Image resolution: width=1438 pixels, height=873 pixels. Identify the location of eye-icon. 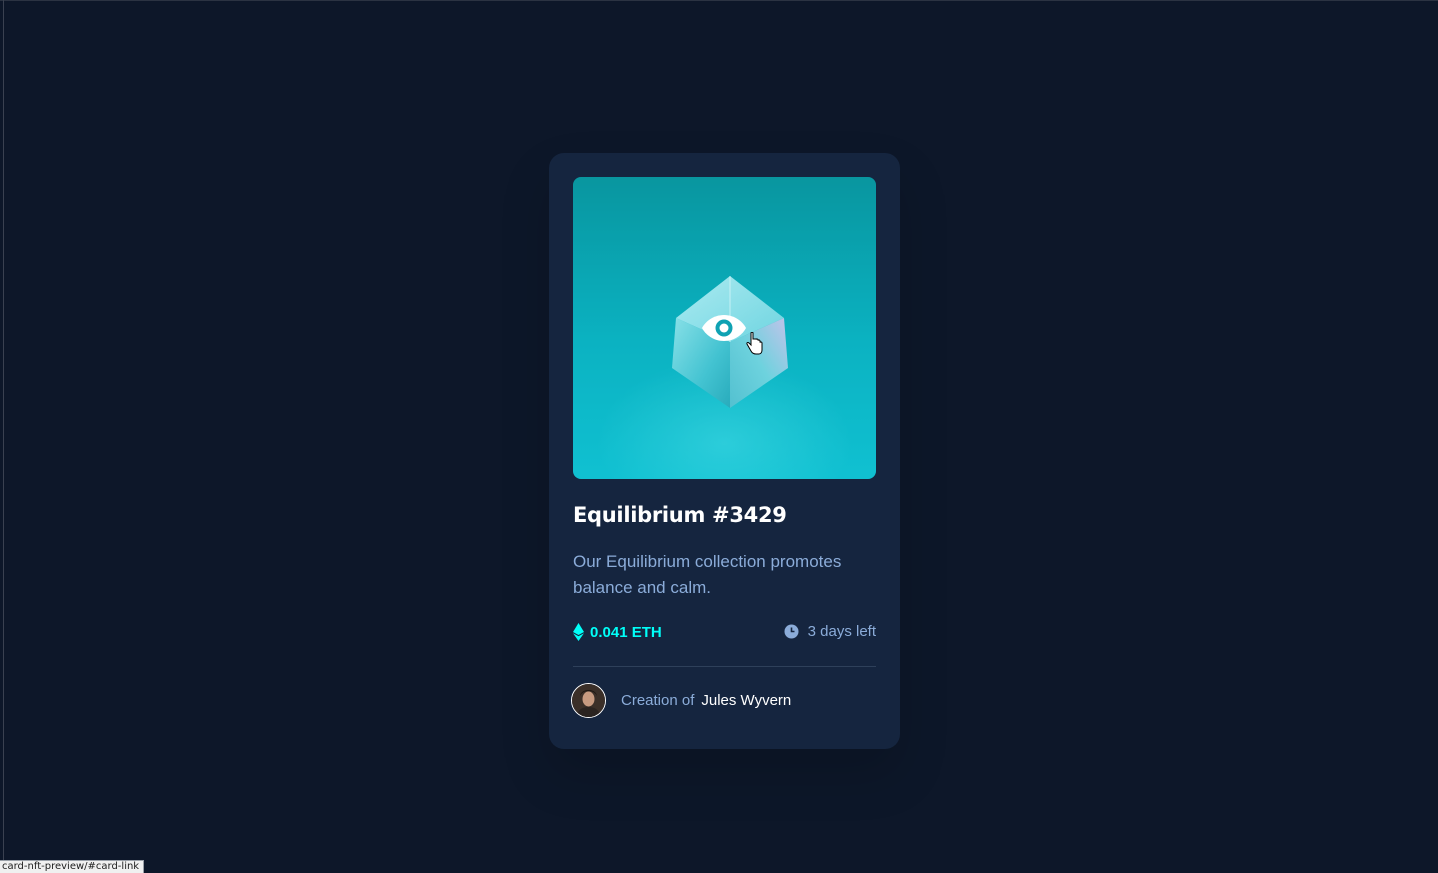
(724, 328).